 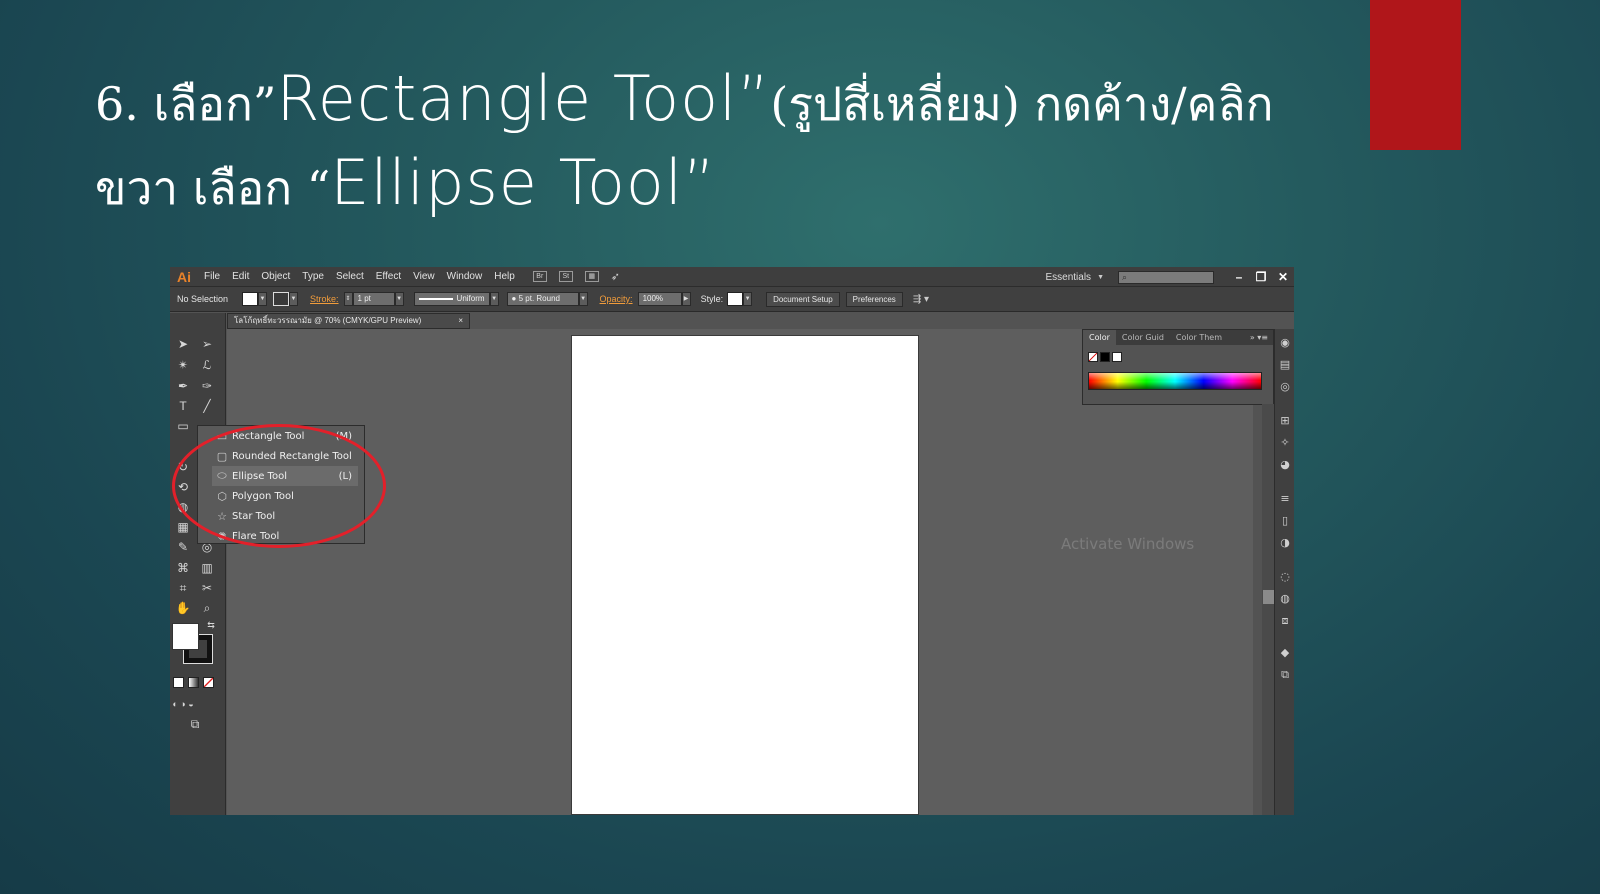 I want to click on pen-tool-icon: ✒, so click(x=183, y=386).